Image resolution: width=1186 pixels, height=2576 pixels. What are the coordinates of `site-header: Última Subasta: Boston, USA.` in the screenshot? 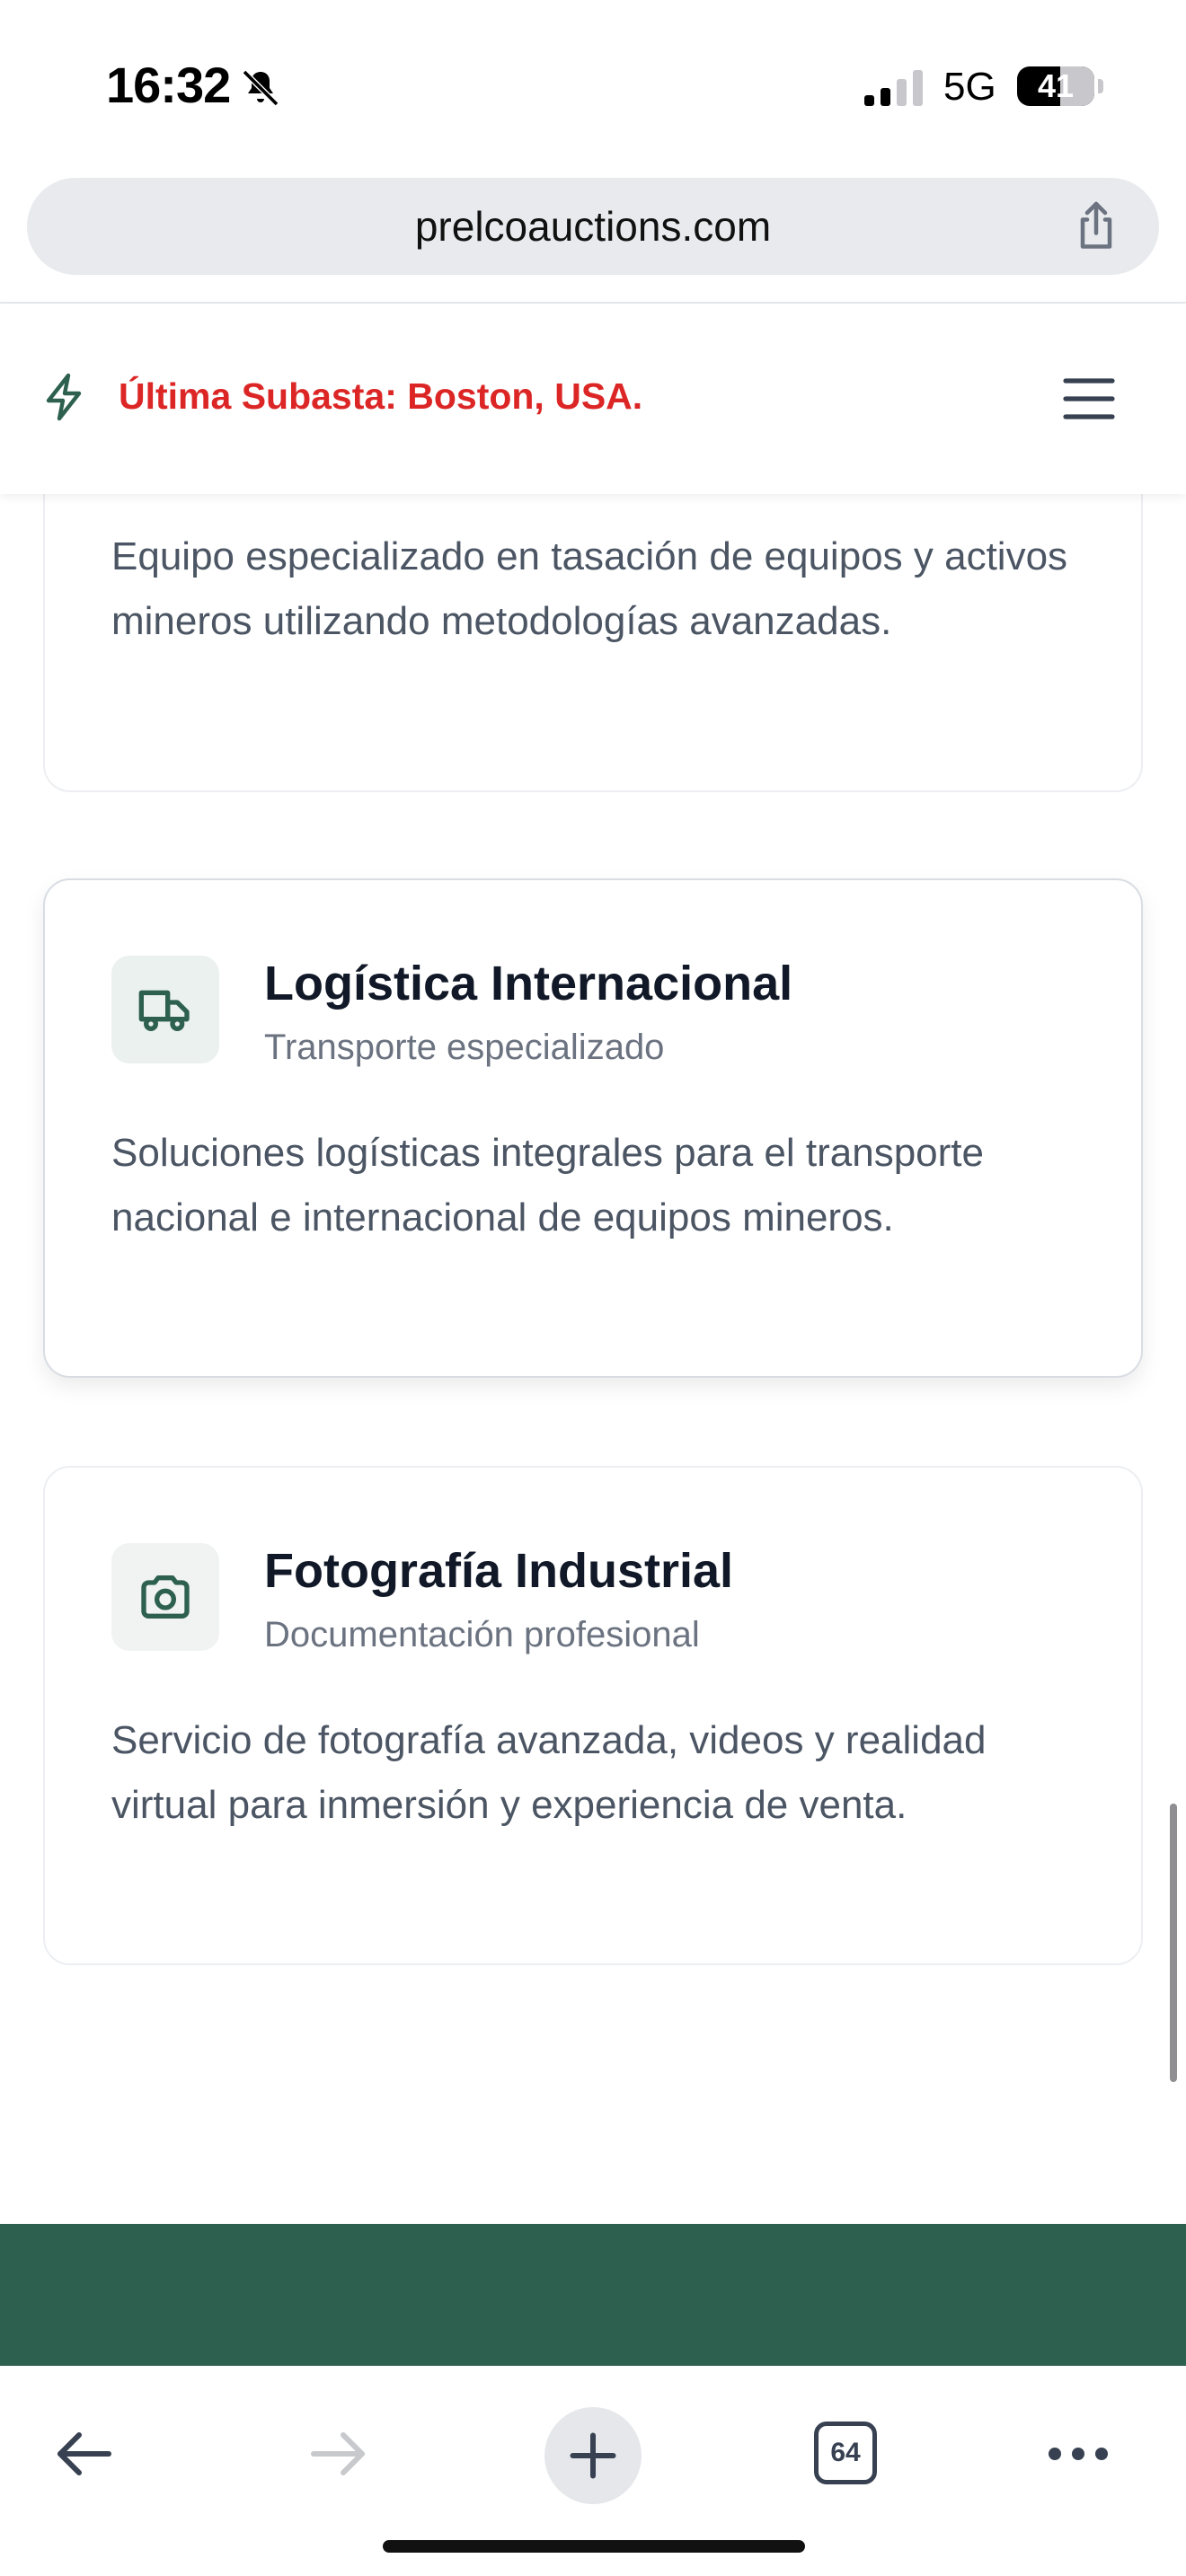 It's located at (593, 399).